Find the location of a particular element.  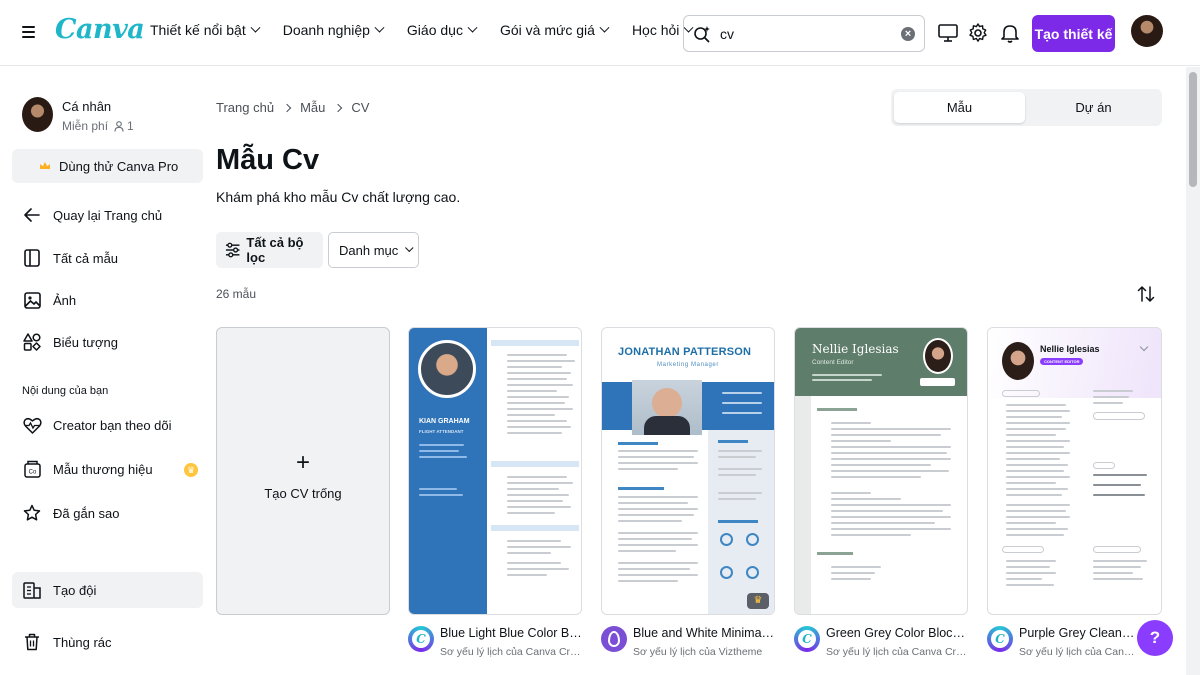

category-dropdown: Danh mục is located at coordinates (373, 250).